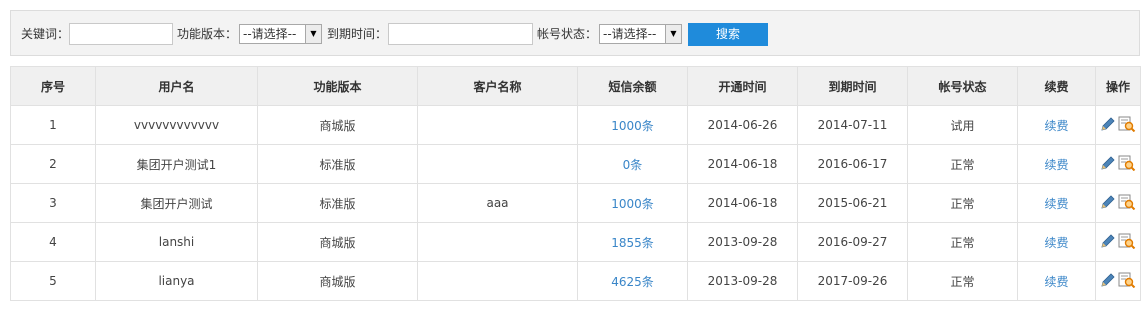 This screenshot has width=1146, height=317. I want to click on cell-expire-date: 2015-06-21, so click(852, 203).